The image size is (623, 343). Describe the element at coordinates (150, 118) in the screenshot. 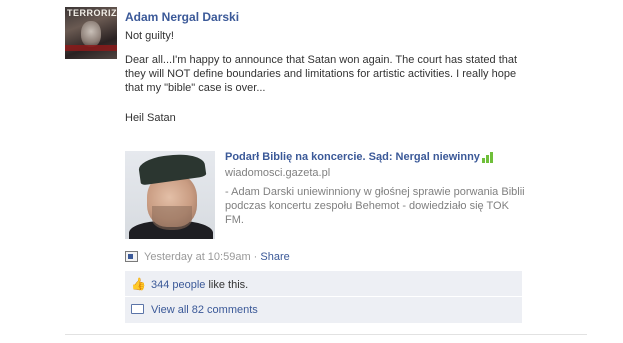

I see `message-line-3: Heil Satan` at that location.